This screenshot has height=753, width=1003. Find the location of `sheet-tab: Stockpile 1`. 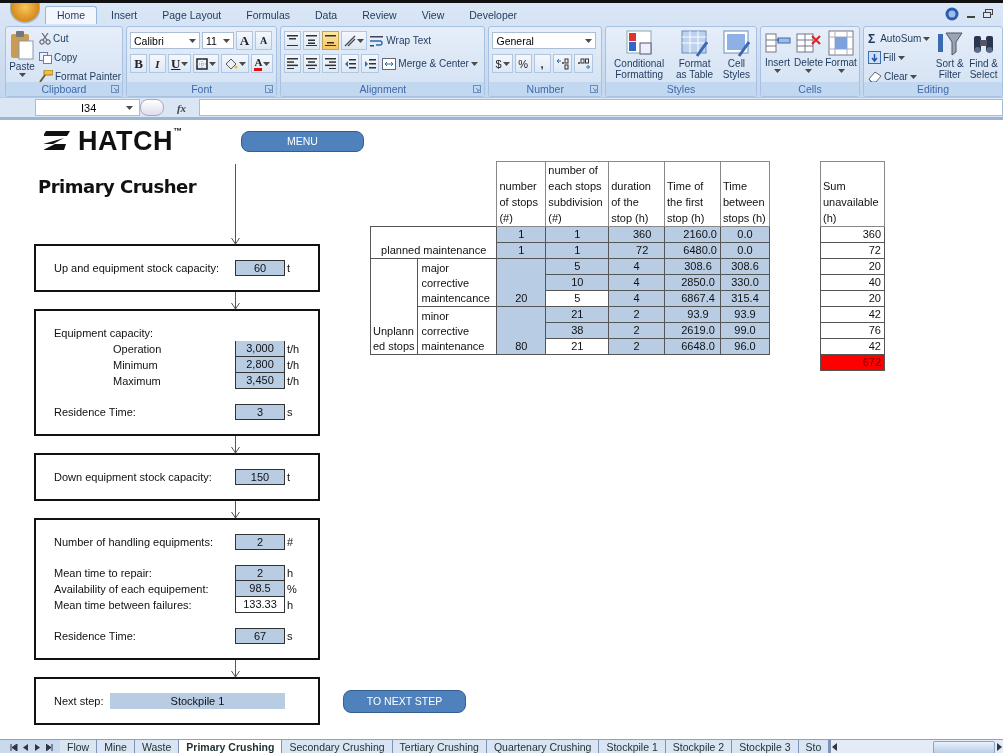

sheet-tab: Stockpile 1 is located at coordinates (632, 746).